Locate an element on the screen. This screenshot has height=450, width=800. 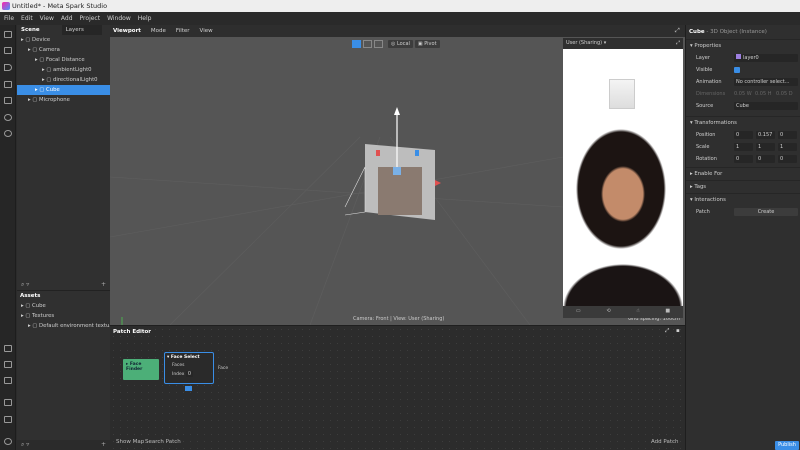
face-finder-patch: ▸ Face Finder is located at coordinates (141, 369).